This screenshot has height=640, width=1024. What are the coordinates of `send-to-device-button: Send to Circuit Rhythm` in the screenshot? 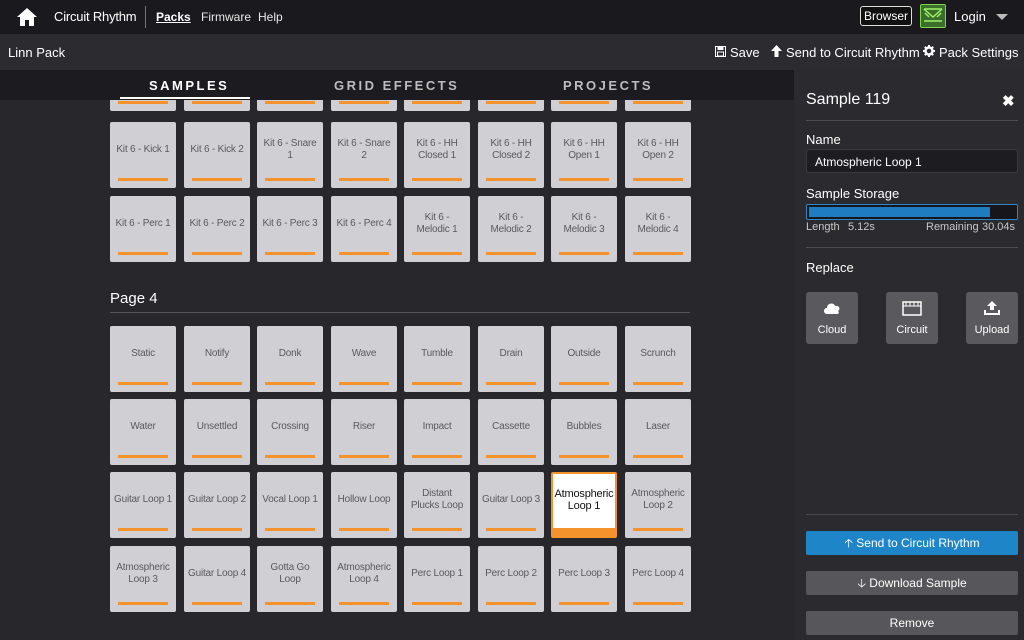 It's located at (845, 52).